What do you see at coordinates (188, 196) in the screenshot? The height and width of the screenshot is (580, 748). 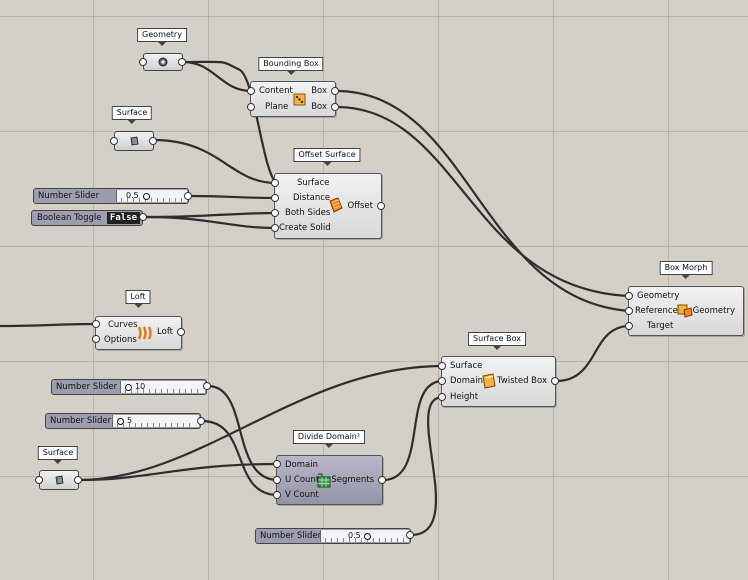 I see `number-slider-distance-port` at bounding box center [188, 196].